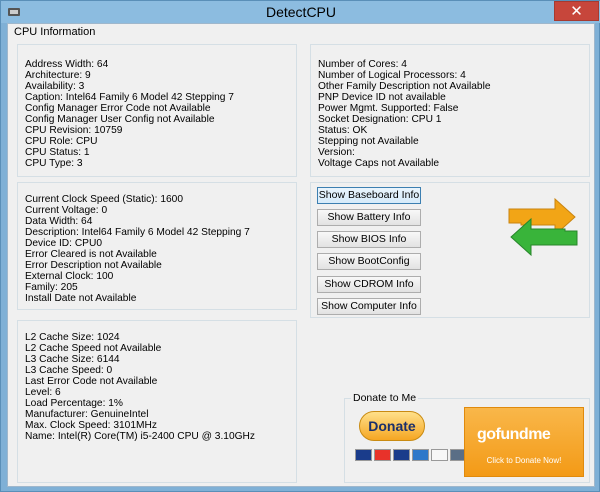 The width and height of the screenshot is (600, 492). I want to click on show-battery-info-button: Show Battery Info, so click(369, 217).